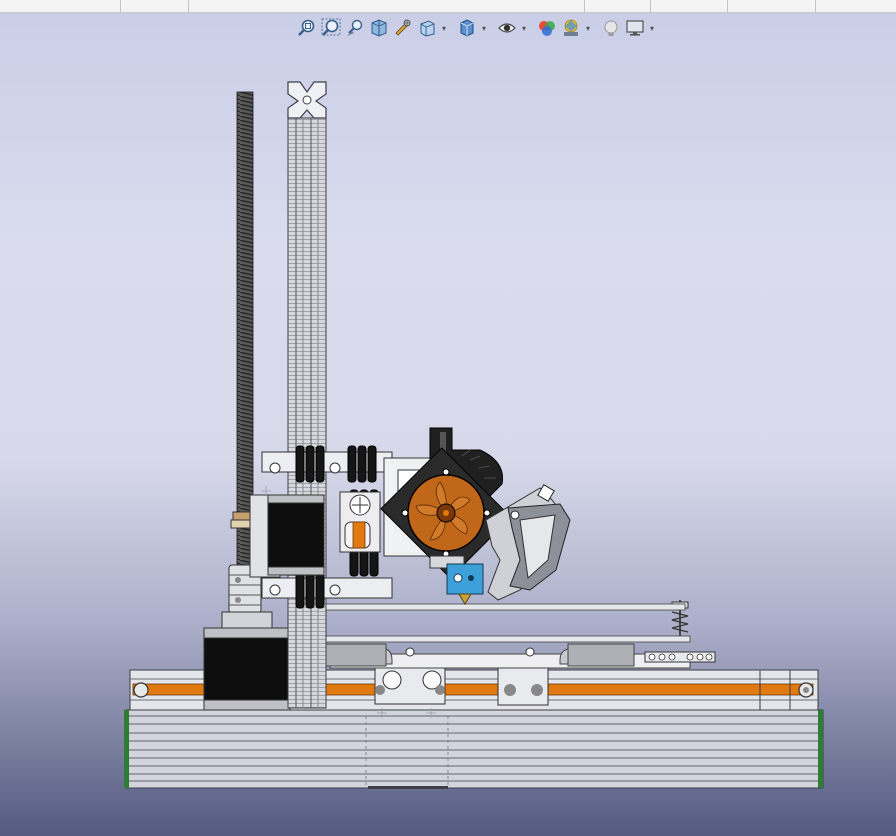  I want to click on dynamic-annotation-icon, so click(403, 27).